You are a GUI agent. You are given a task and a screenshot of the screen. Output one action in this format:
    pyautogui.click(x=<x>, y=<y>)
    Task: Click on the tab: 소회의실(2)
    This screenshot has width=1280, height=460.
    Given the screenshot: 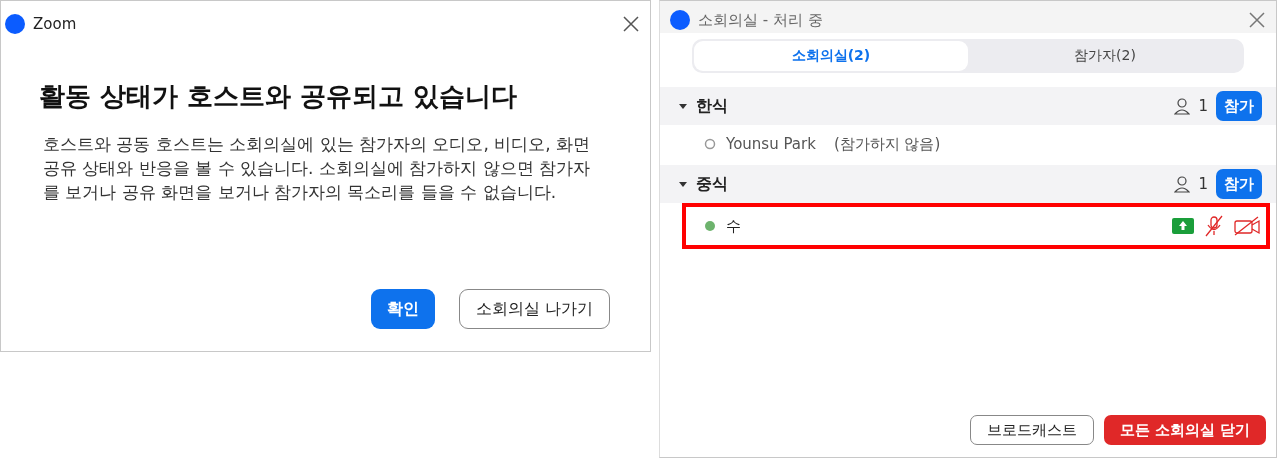 What is the action you would take?
    pyautogui.click(x=831, y=56)
    